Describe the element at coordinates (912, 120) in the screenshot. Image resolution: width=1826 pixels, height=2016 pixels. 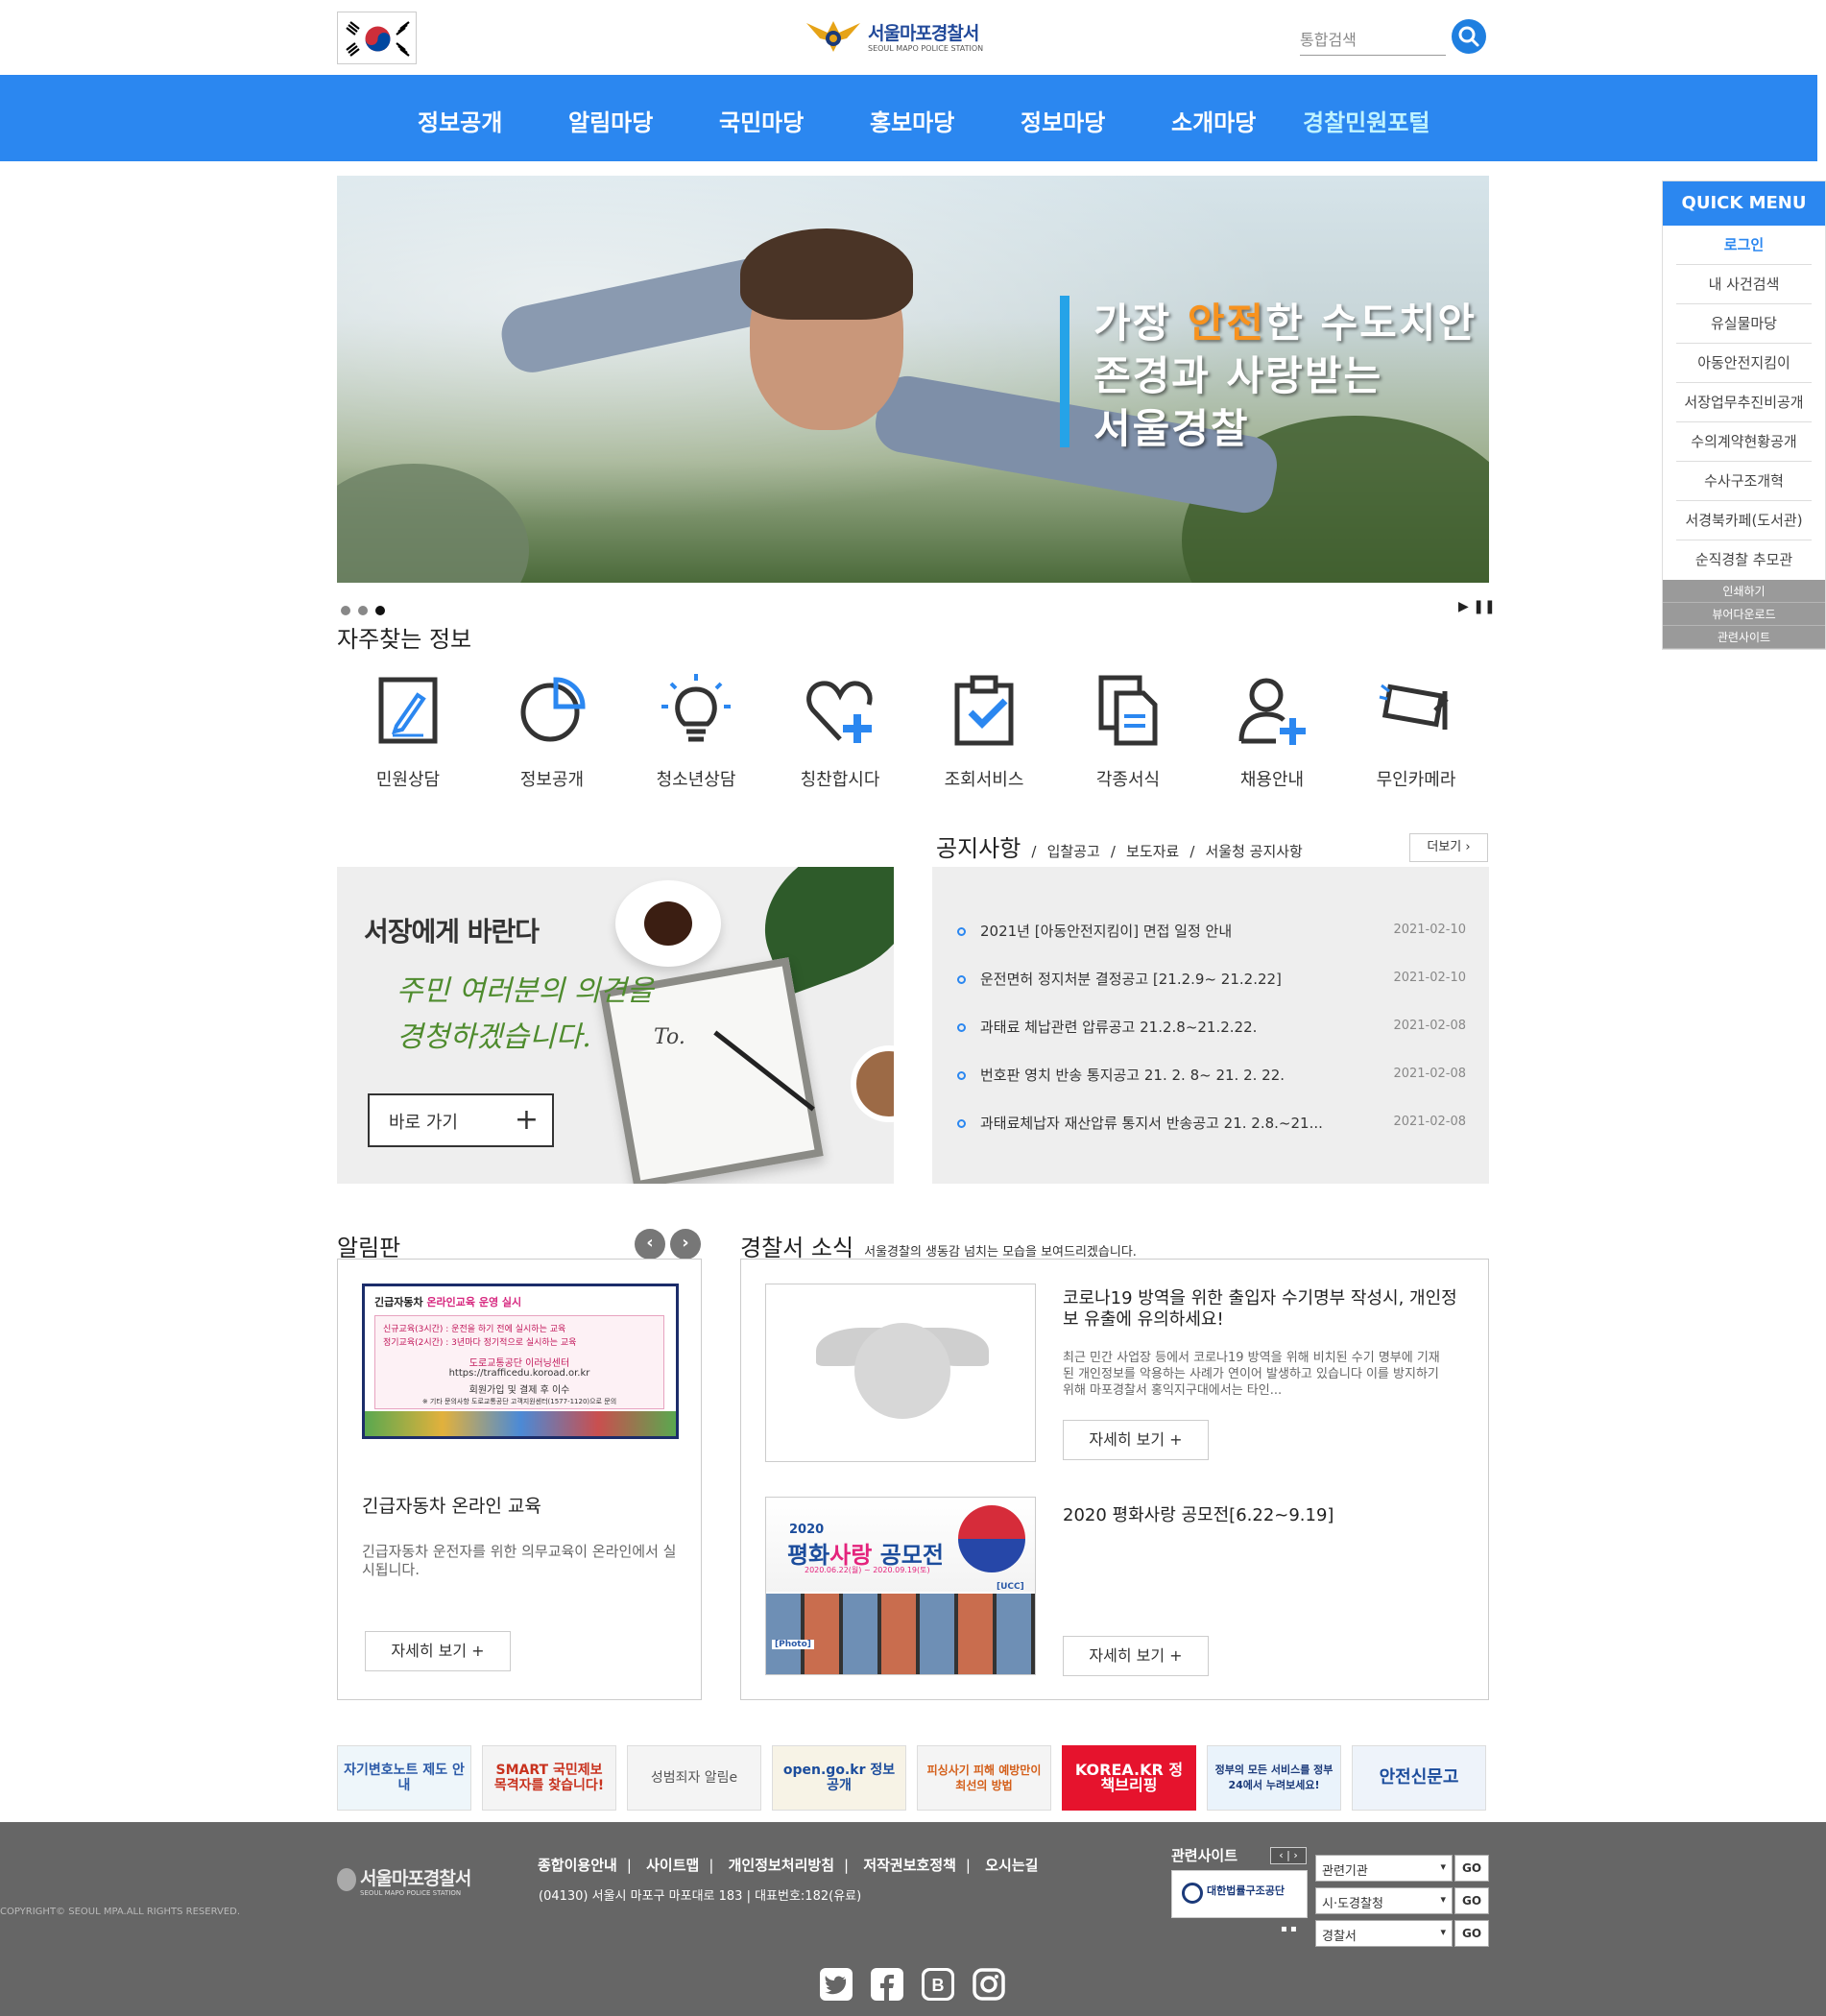
I see `nav-item-pr: 홍보마당` at that location.